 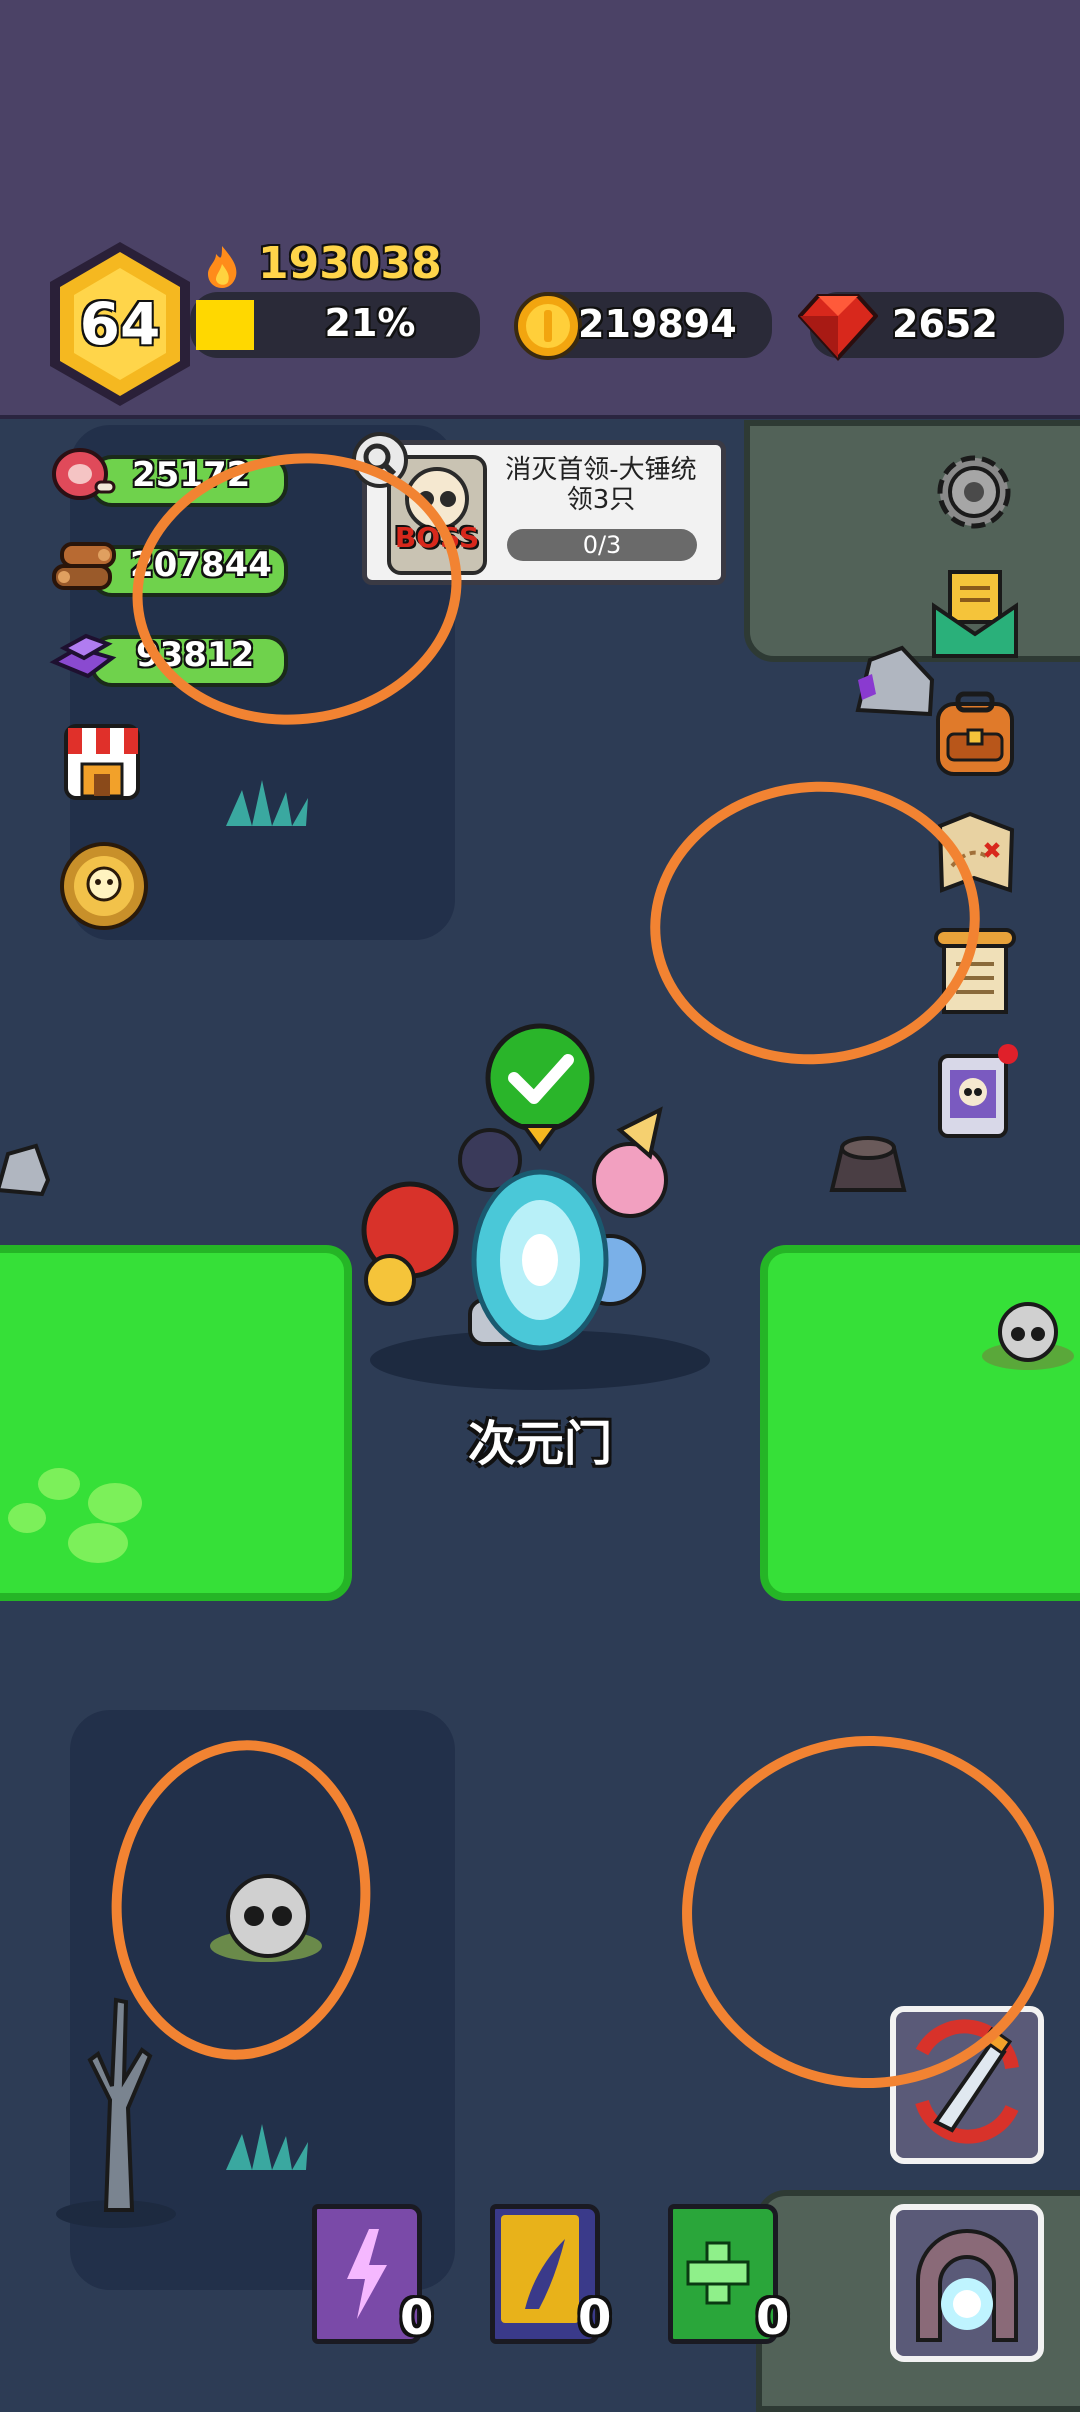 What do you see at coordinates (370, 323) in the screenshot?
I see `xp-percent: 21%` at bounding box center [370, 323].